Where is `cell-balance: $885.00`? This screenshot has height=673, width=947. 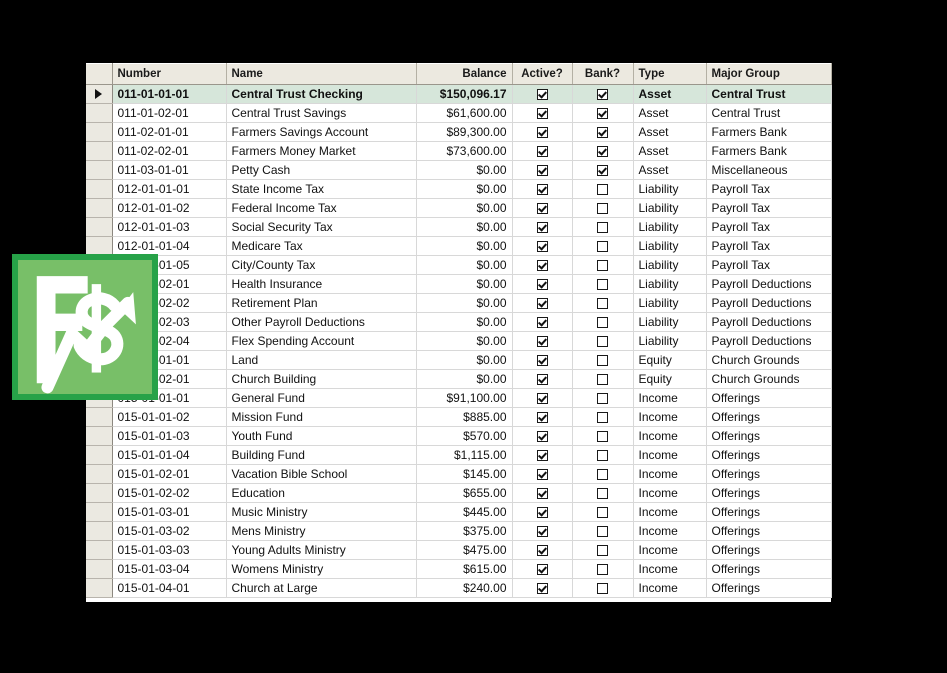 cell-balance: $885.00 is located at coordinates (464, 417).